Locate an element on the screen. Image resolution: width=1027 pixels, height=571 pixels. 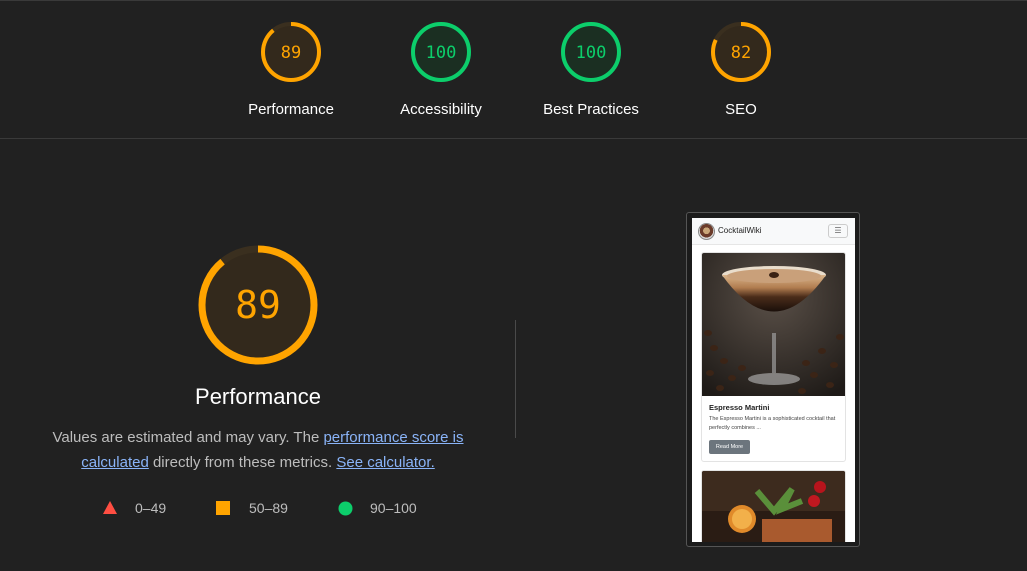
performance-main-gauge: 89 is located at coordinates (258, 305).